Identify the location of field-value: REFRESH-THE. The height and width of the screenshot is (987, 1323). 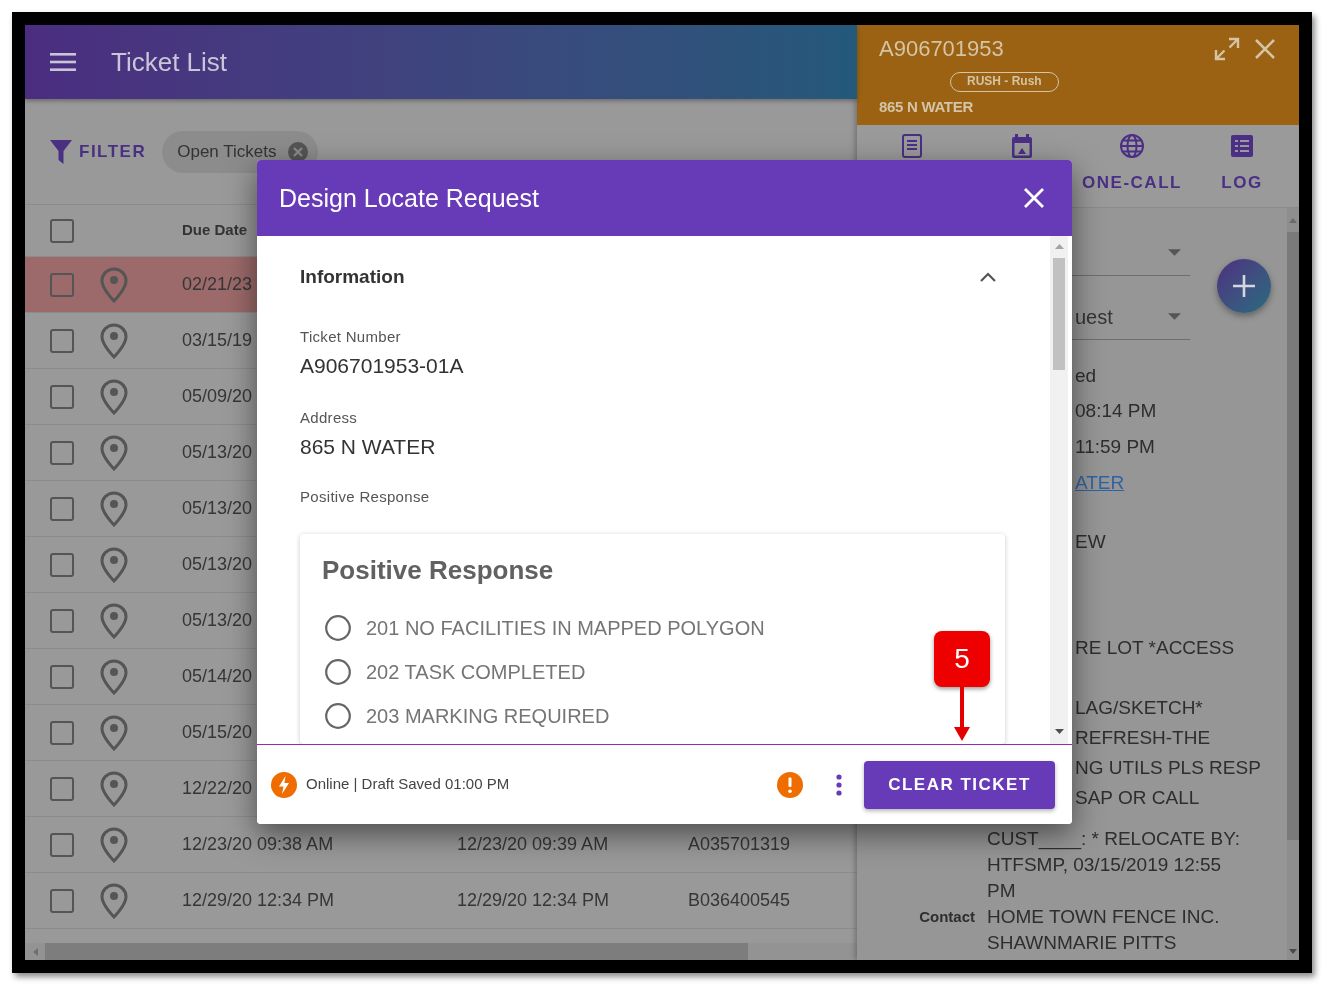
(1143, 738).